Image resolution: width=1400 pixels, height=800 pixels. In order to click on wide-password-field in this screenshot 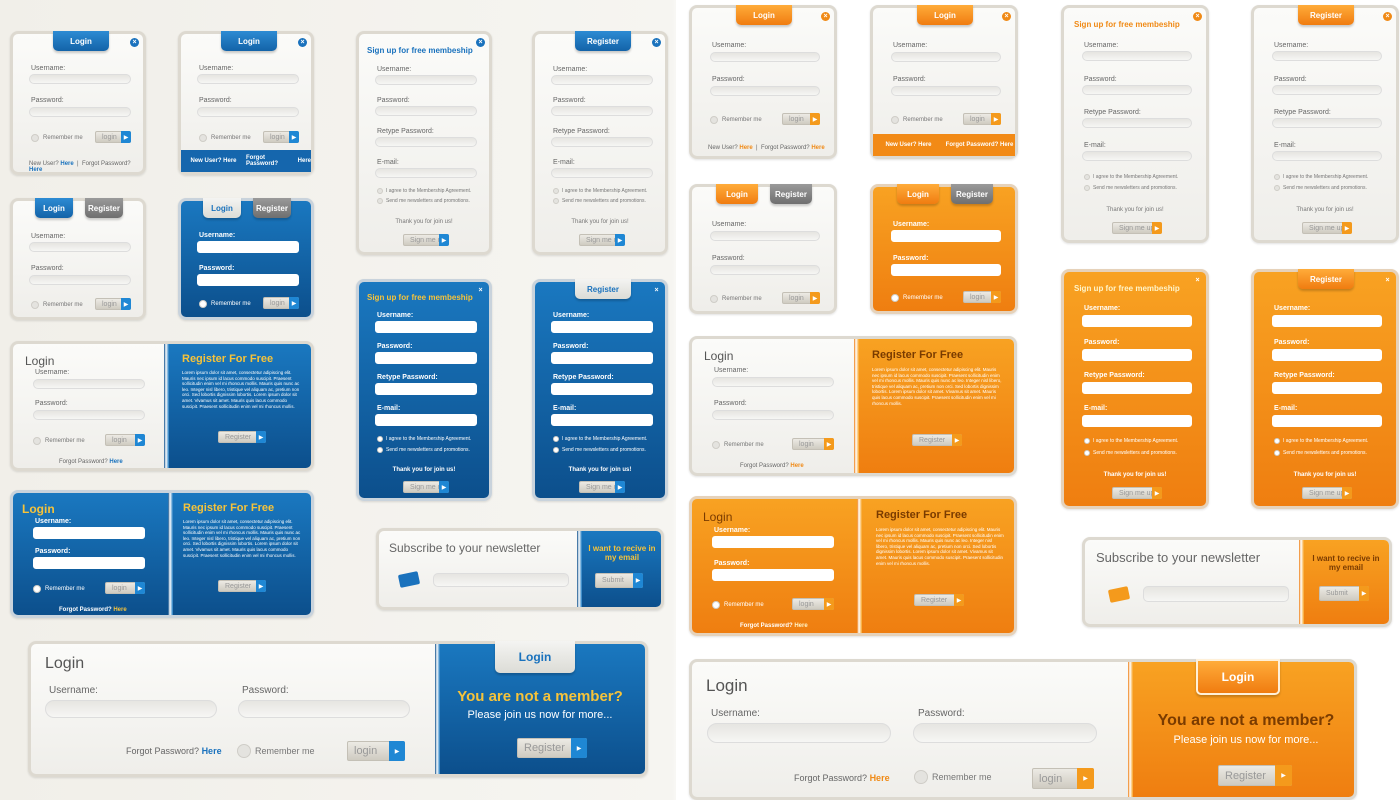, I will do `click(324, 709)`.